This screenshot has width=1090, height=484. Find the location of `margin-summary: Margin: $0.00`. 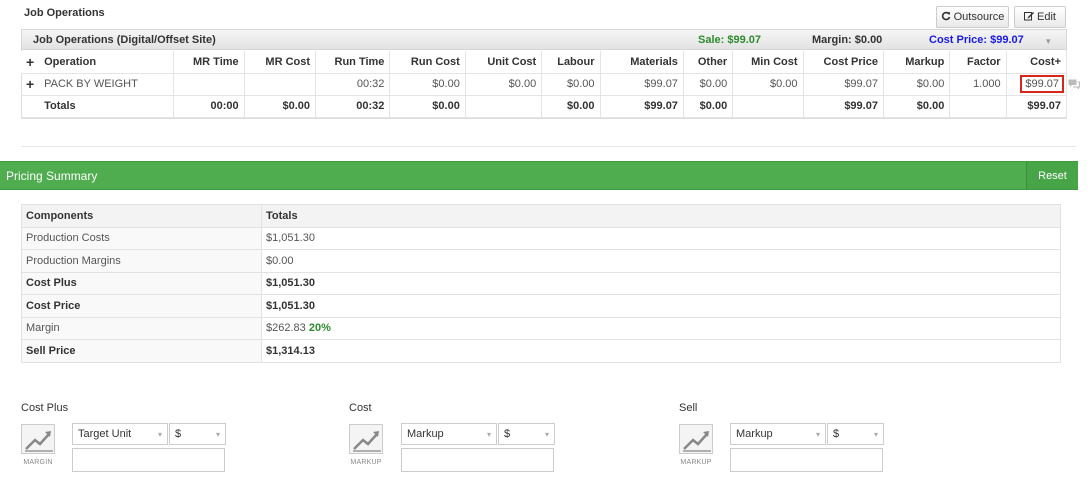

margin-summary: Margin: $0.00 is located at coordinates (847, 40).